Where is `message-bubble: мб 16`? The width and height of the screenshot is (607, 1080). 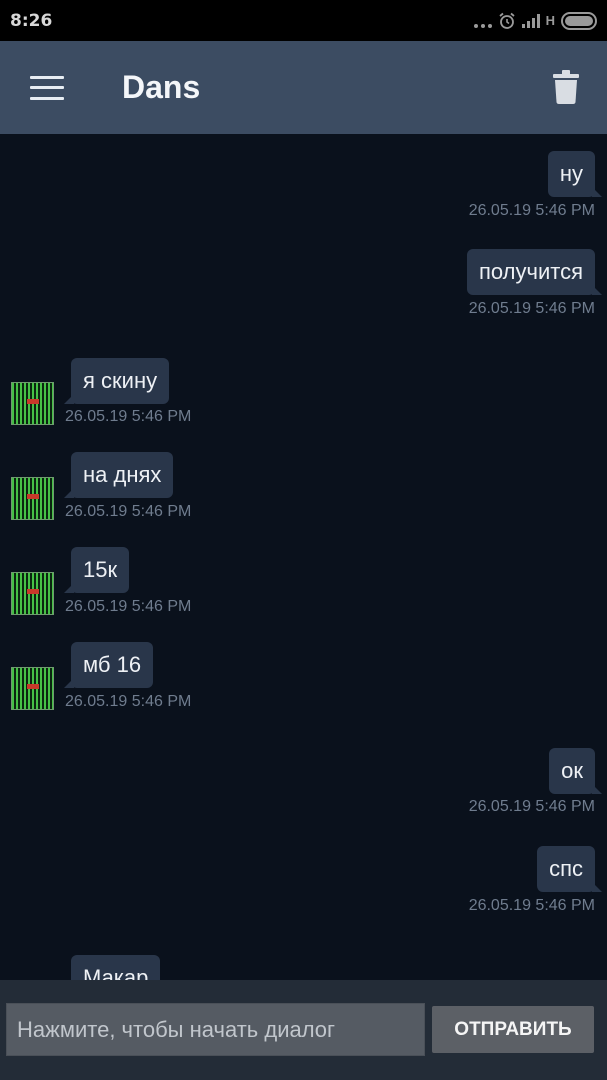
message-bubble: мб 16 is located at coordinates (108, 665).